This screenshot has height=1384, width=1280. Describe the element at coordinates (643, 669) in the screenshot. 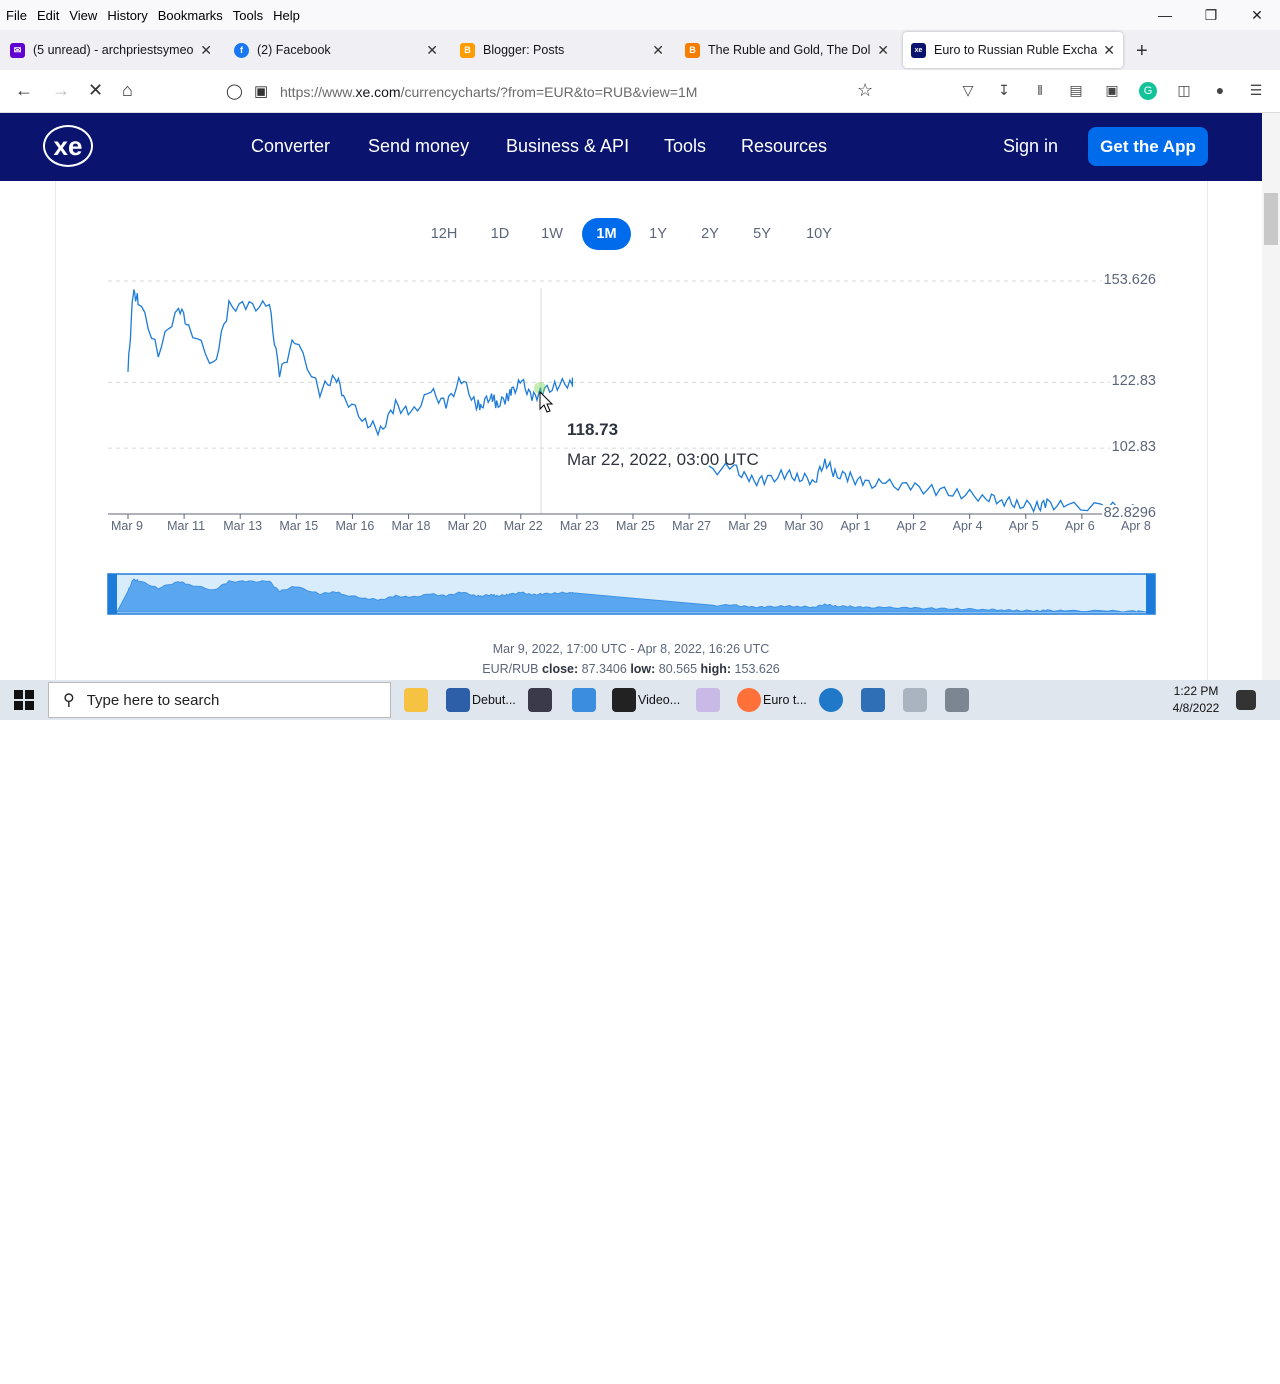

I see `low-label: low:` at that location.